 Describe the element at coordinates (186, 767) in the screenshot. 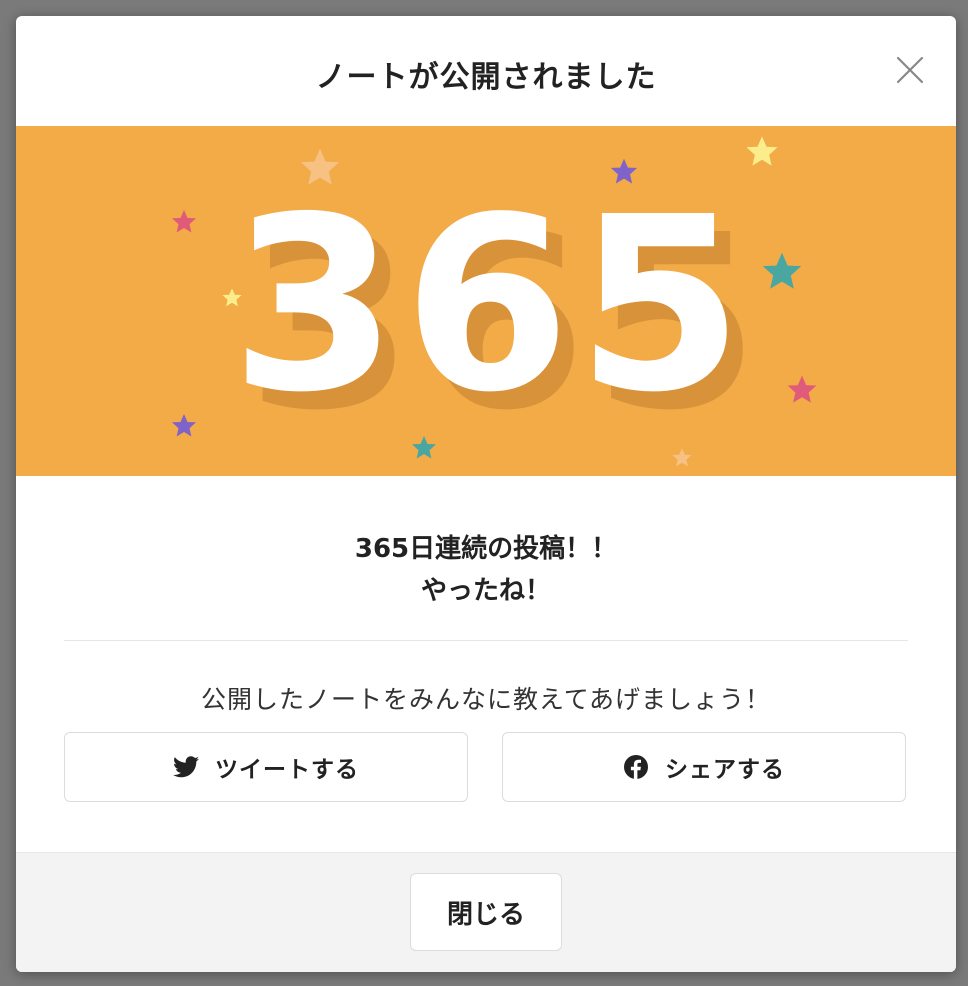

I see `twitter-icon` at that location.